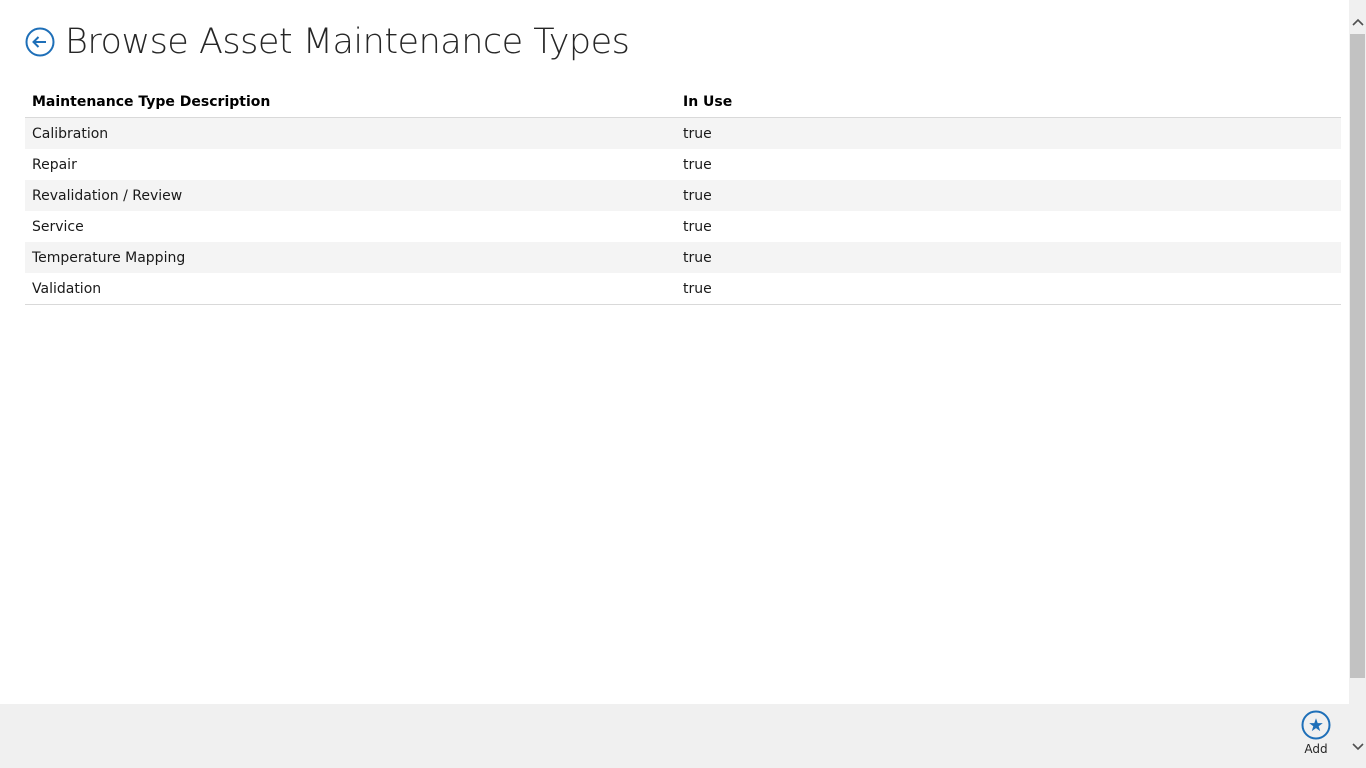 This screenshot has width=1366, height=768. I want to click on grid-header: Maintenance Type Description In Use, so click(683, 102).